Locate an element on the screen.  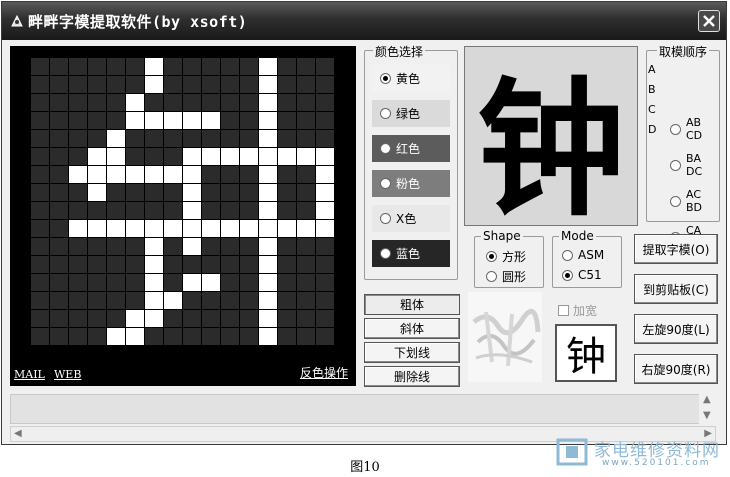
order-option-0: AB CD is located at coordinates (686, 129).